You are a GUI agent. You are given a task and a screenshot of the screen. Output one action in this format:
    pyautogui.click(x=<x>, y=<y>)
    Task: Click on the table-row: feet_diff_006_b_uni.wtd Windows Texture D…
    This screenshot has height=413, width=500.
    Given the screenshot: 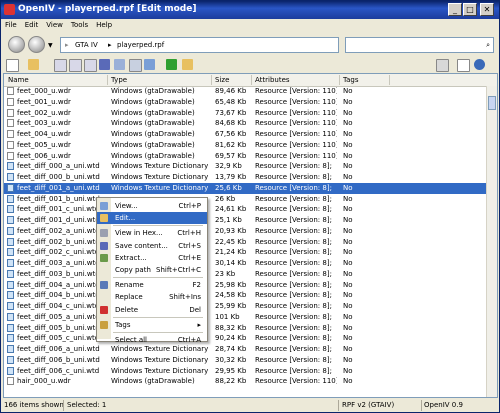 What is the action you would take?
    pyautogui.click(x=250, y=360)
    